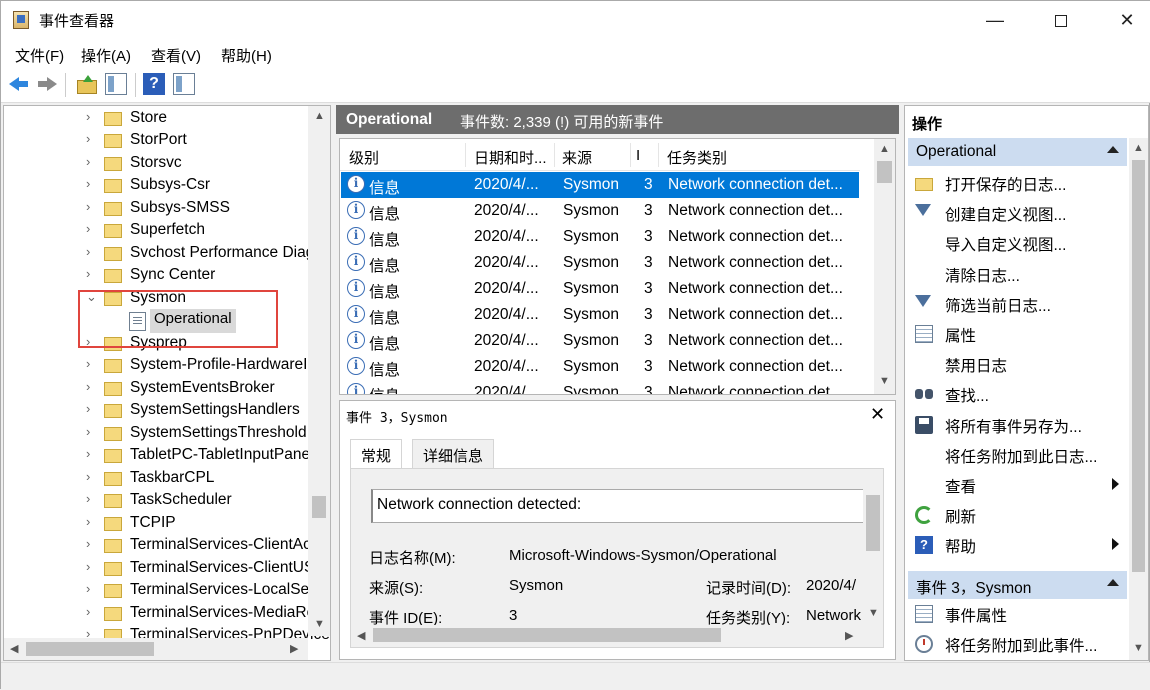 The height and width of the screenshot is (690, 1150). Describe the element at coordinates (86, 84) in the screenshot. I see `up-folder-icon` at that location.